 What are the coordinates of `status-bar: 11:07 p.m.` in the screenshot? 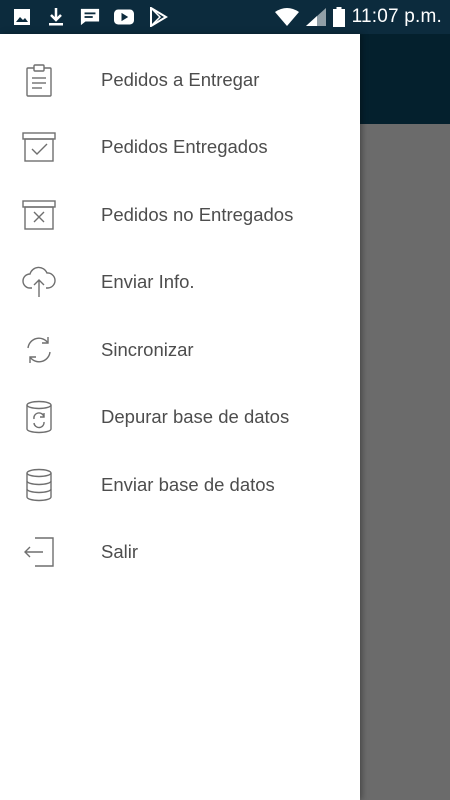 It's located at (225, 17).